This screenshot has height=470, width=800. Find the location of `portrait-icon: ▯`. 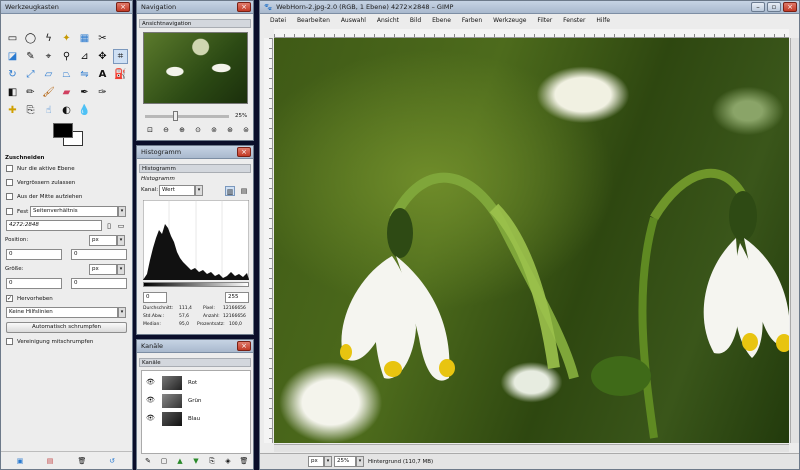

portrait-icon: ▯ is located at coordinates (109, 226).